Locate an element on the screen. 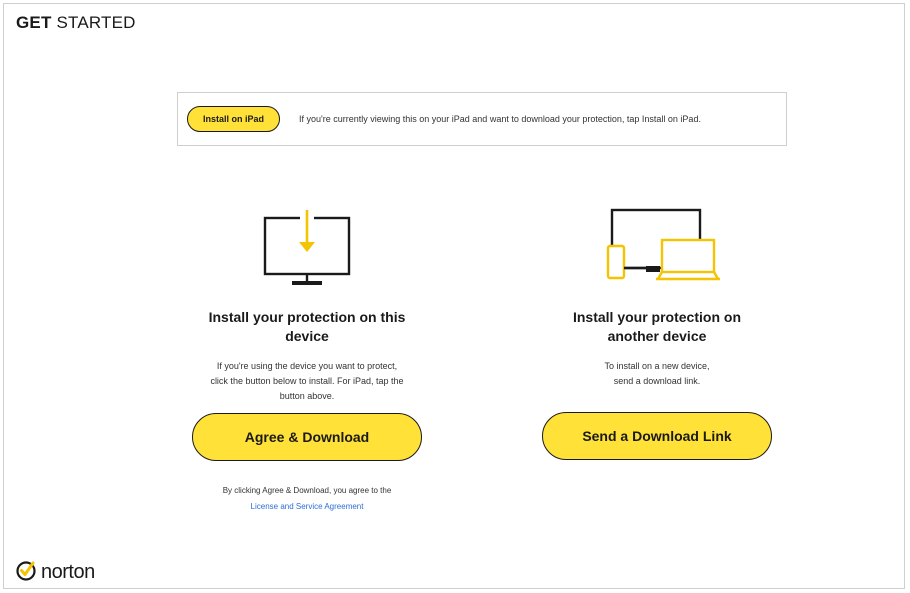 Image resolution: width=910 pixels, height=593 pixels. send-download-link-button: Send a Download Link is located at coordinates (657, 436).